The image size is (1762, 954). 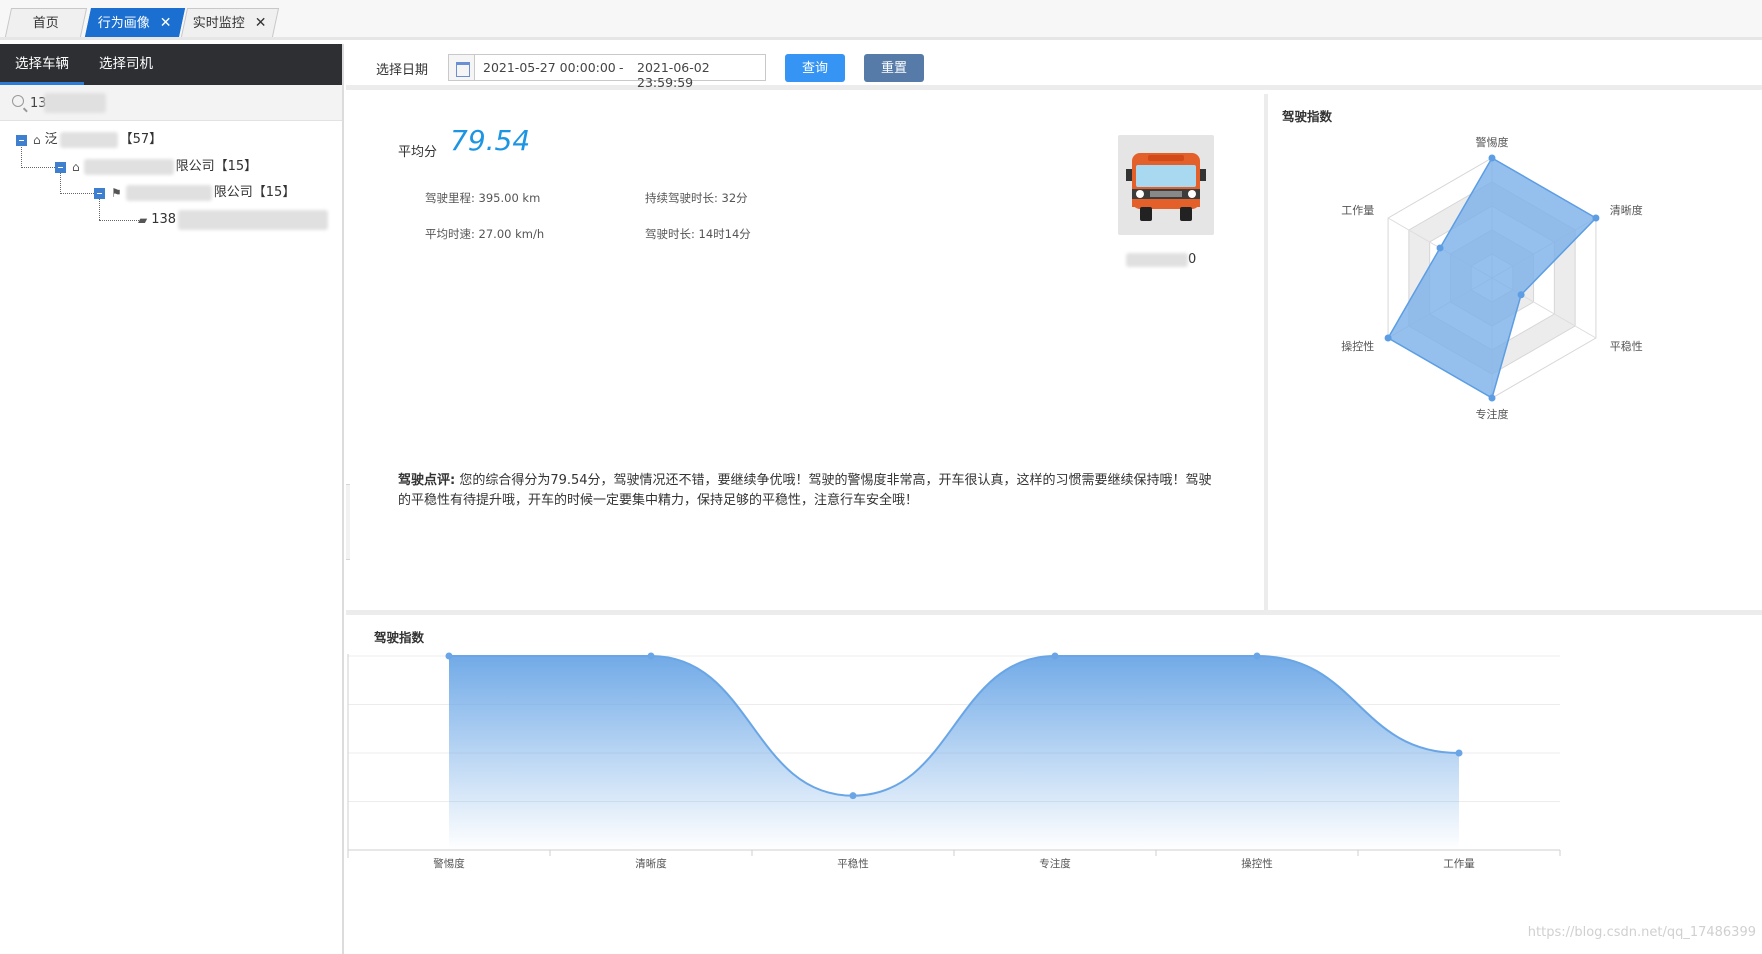 I want to click on tab-behavior-profile-label: 行为画像, so click(x=123, y=23).